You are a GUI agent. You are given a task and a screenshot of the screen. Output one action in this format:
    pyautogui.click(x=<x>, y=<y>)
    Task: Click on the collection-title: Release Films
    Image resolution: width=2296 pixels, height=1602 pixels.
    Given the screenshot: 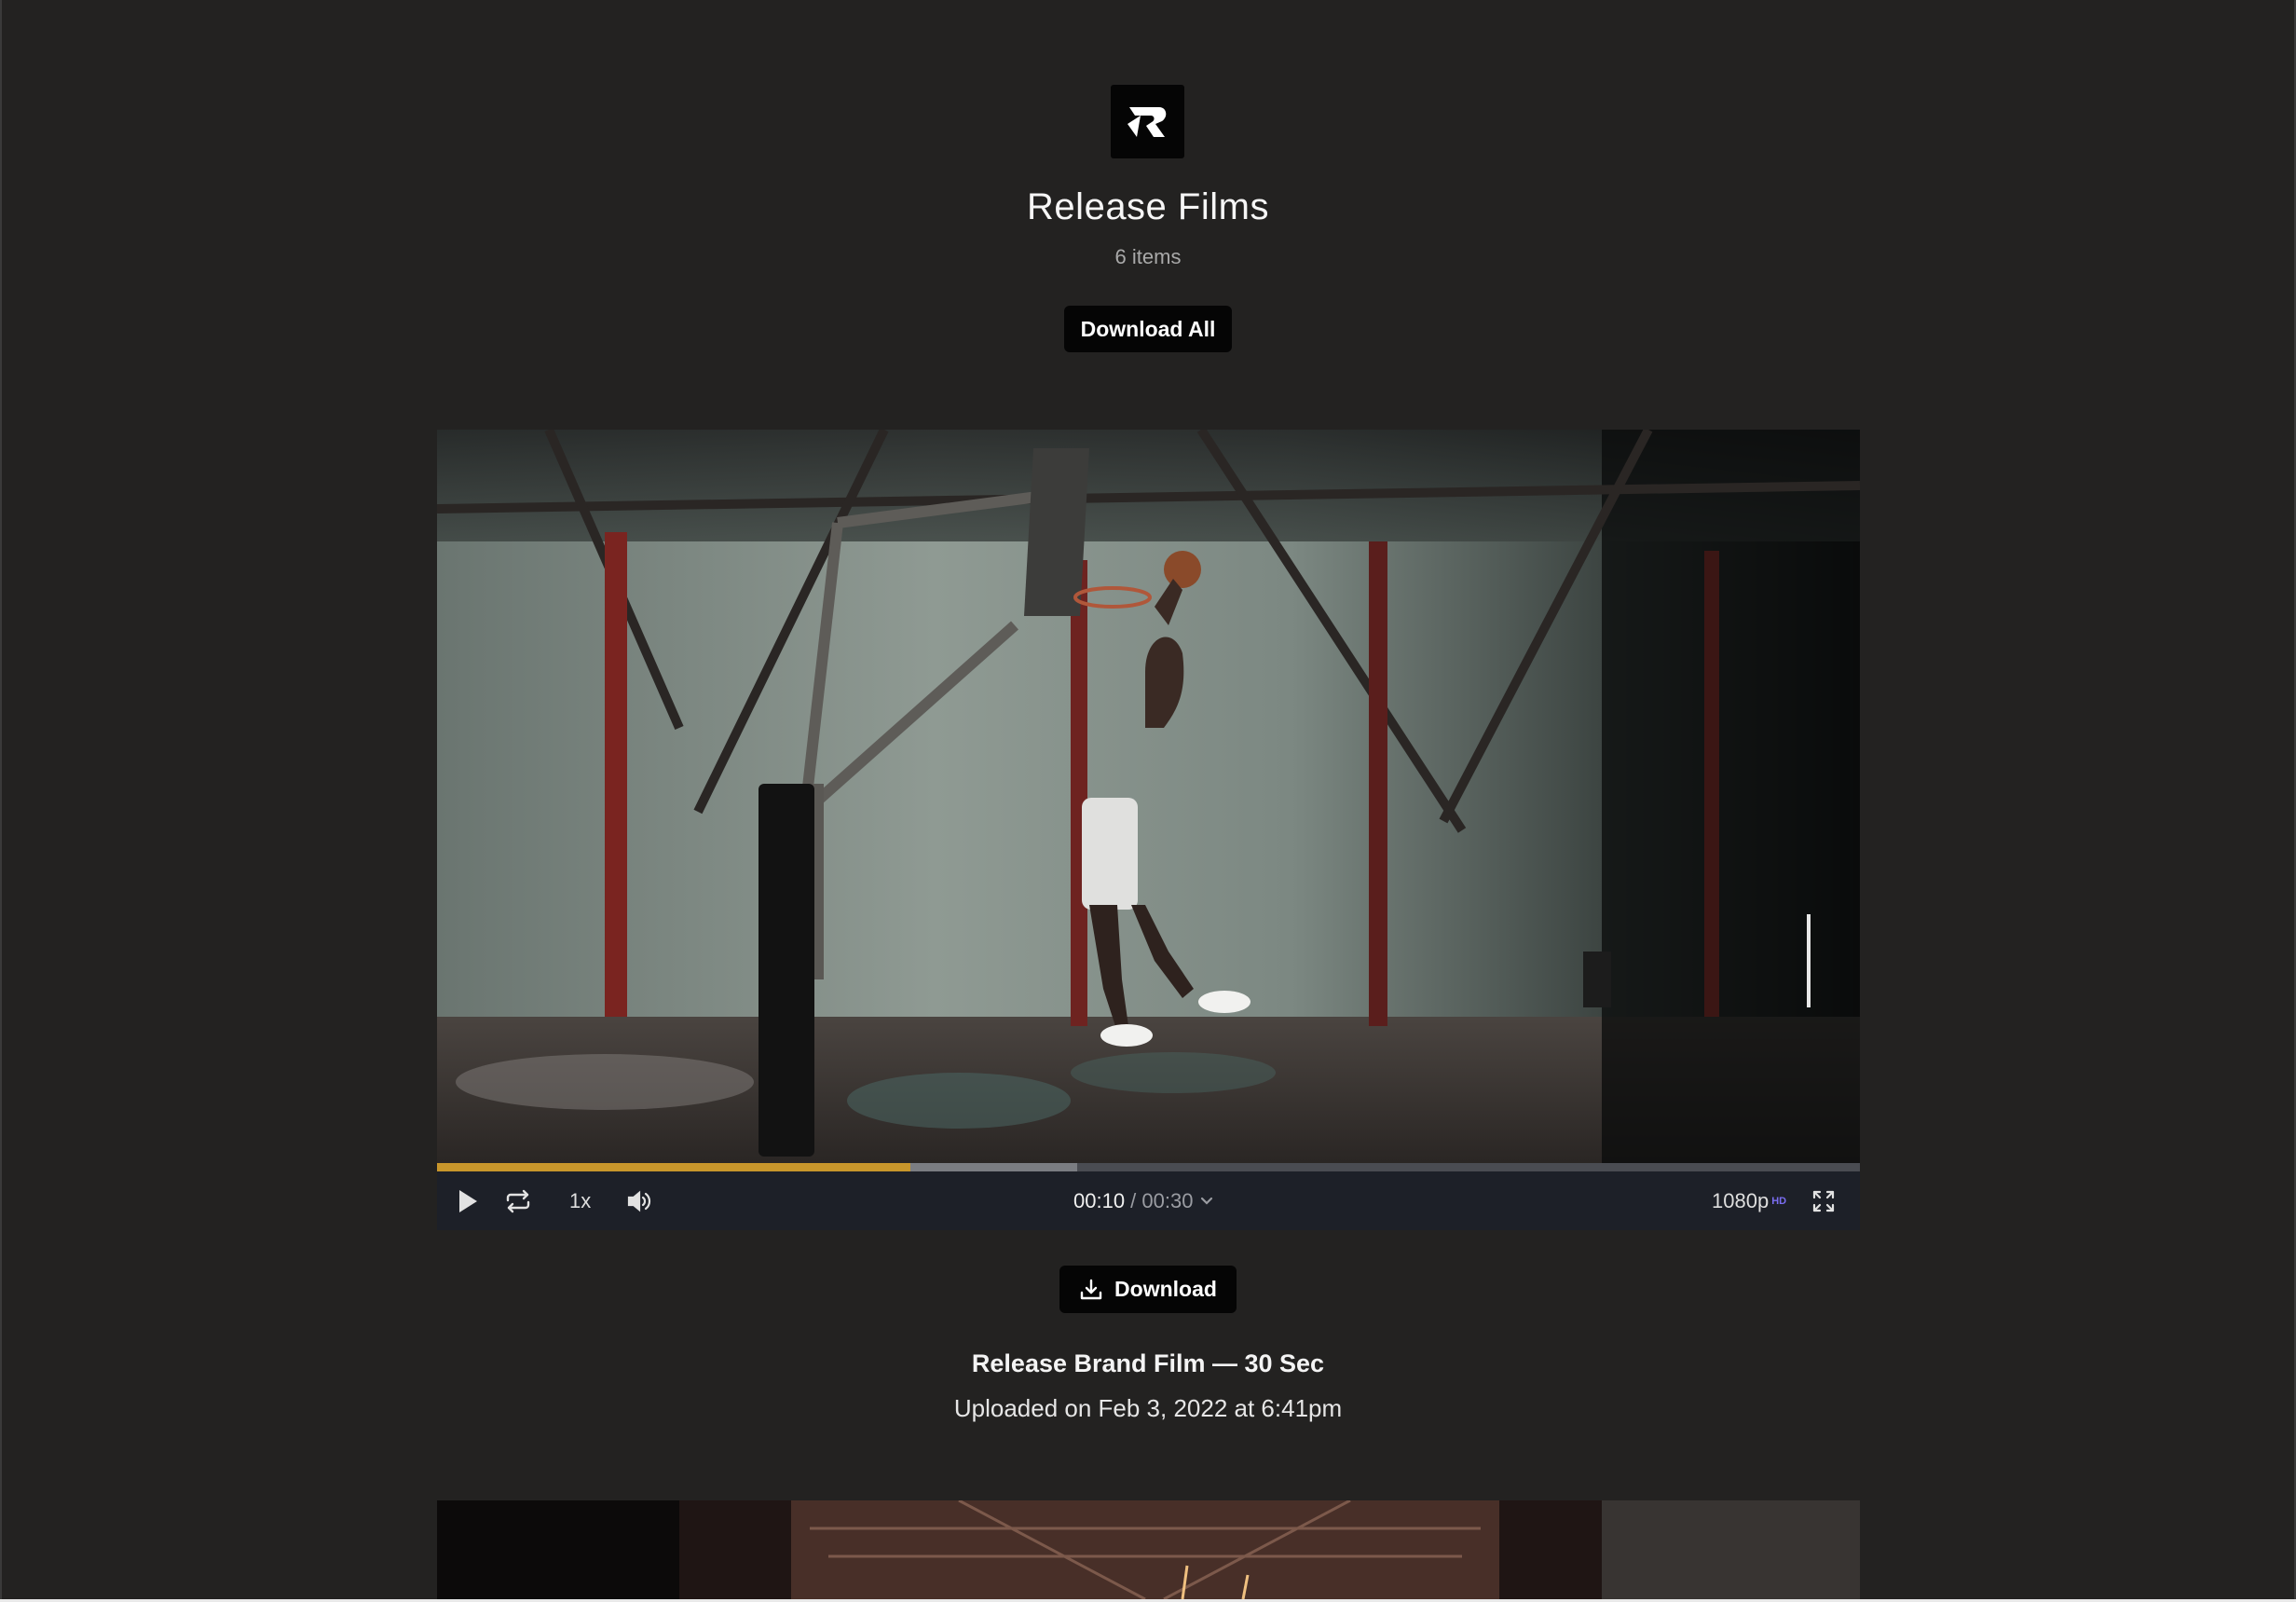 What is the action you would take?
    pyautogui.click(x=1148, y=206)
    